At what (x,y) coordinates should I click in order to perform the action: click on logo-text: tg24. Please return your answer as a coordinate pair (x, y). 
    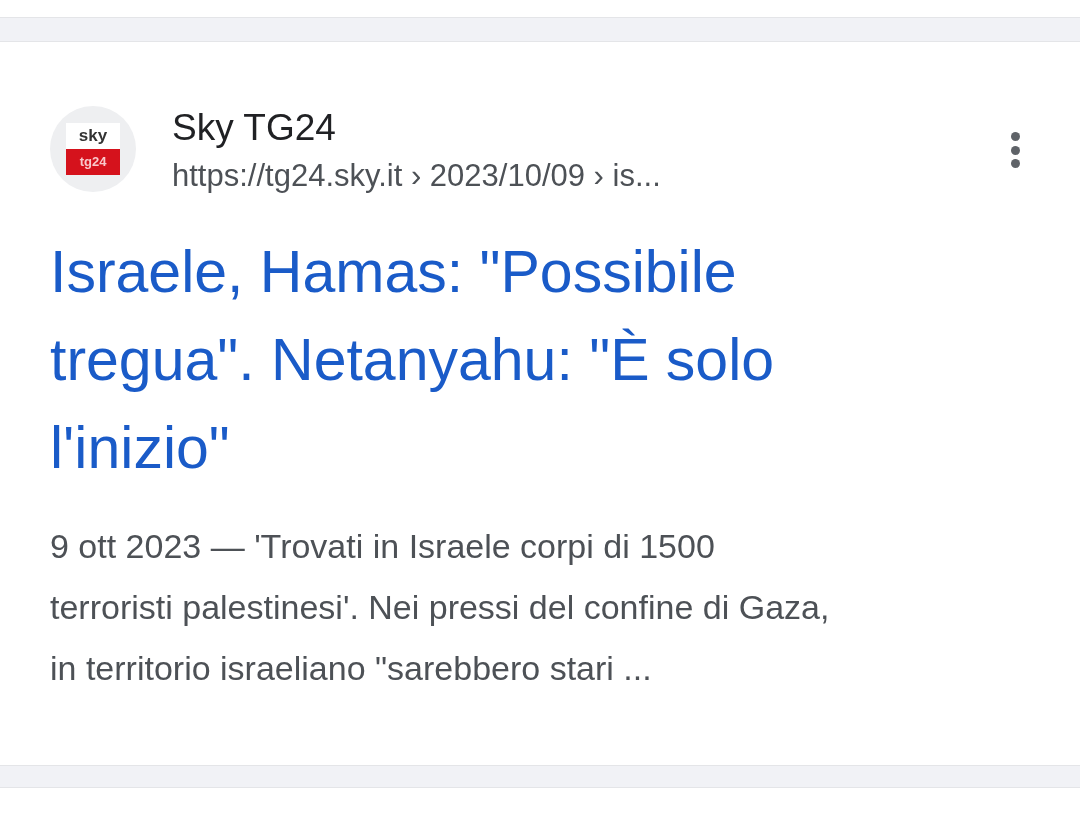
    Looking at the image, I should click on (93, 162).